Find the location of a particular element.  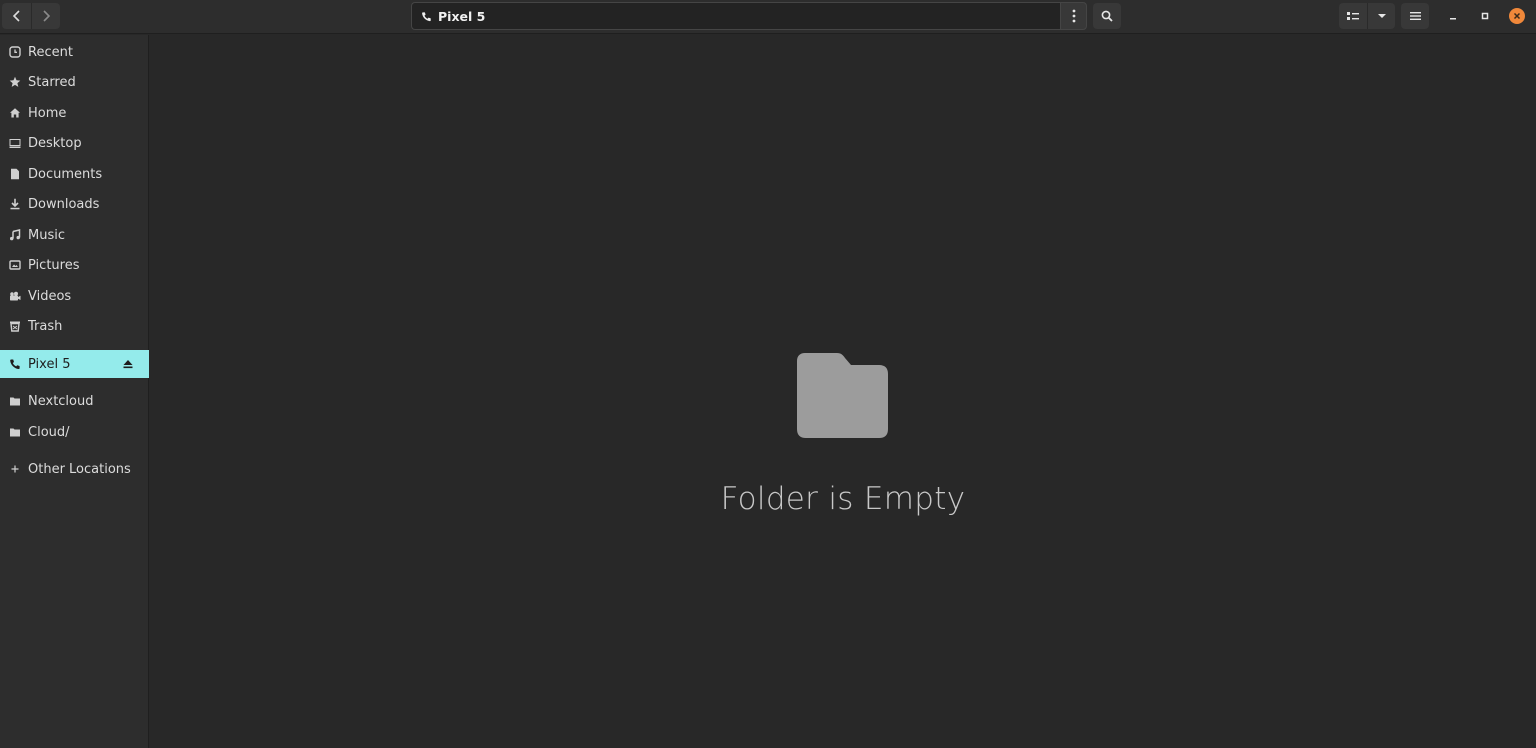

close-icon is located at coordinates (1517, 16).